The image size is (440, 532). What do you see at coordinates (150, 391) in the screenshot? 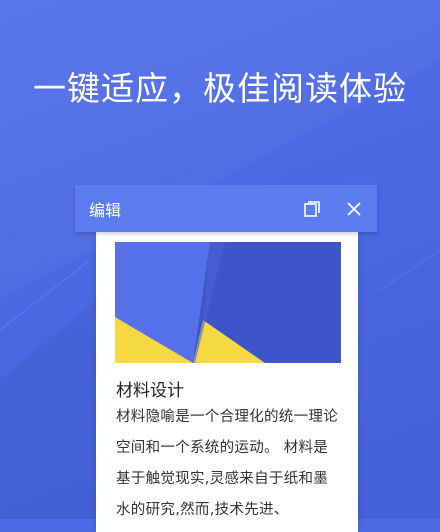
I see `card-title: 材料设计` at bounding box center [150, 391].